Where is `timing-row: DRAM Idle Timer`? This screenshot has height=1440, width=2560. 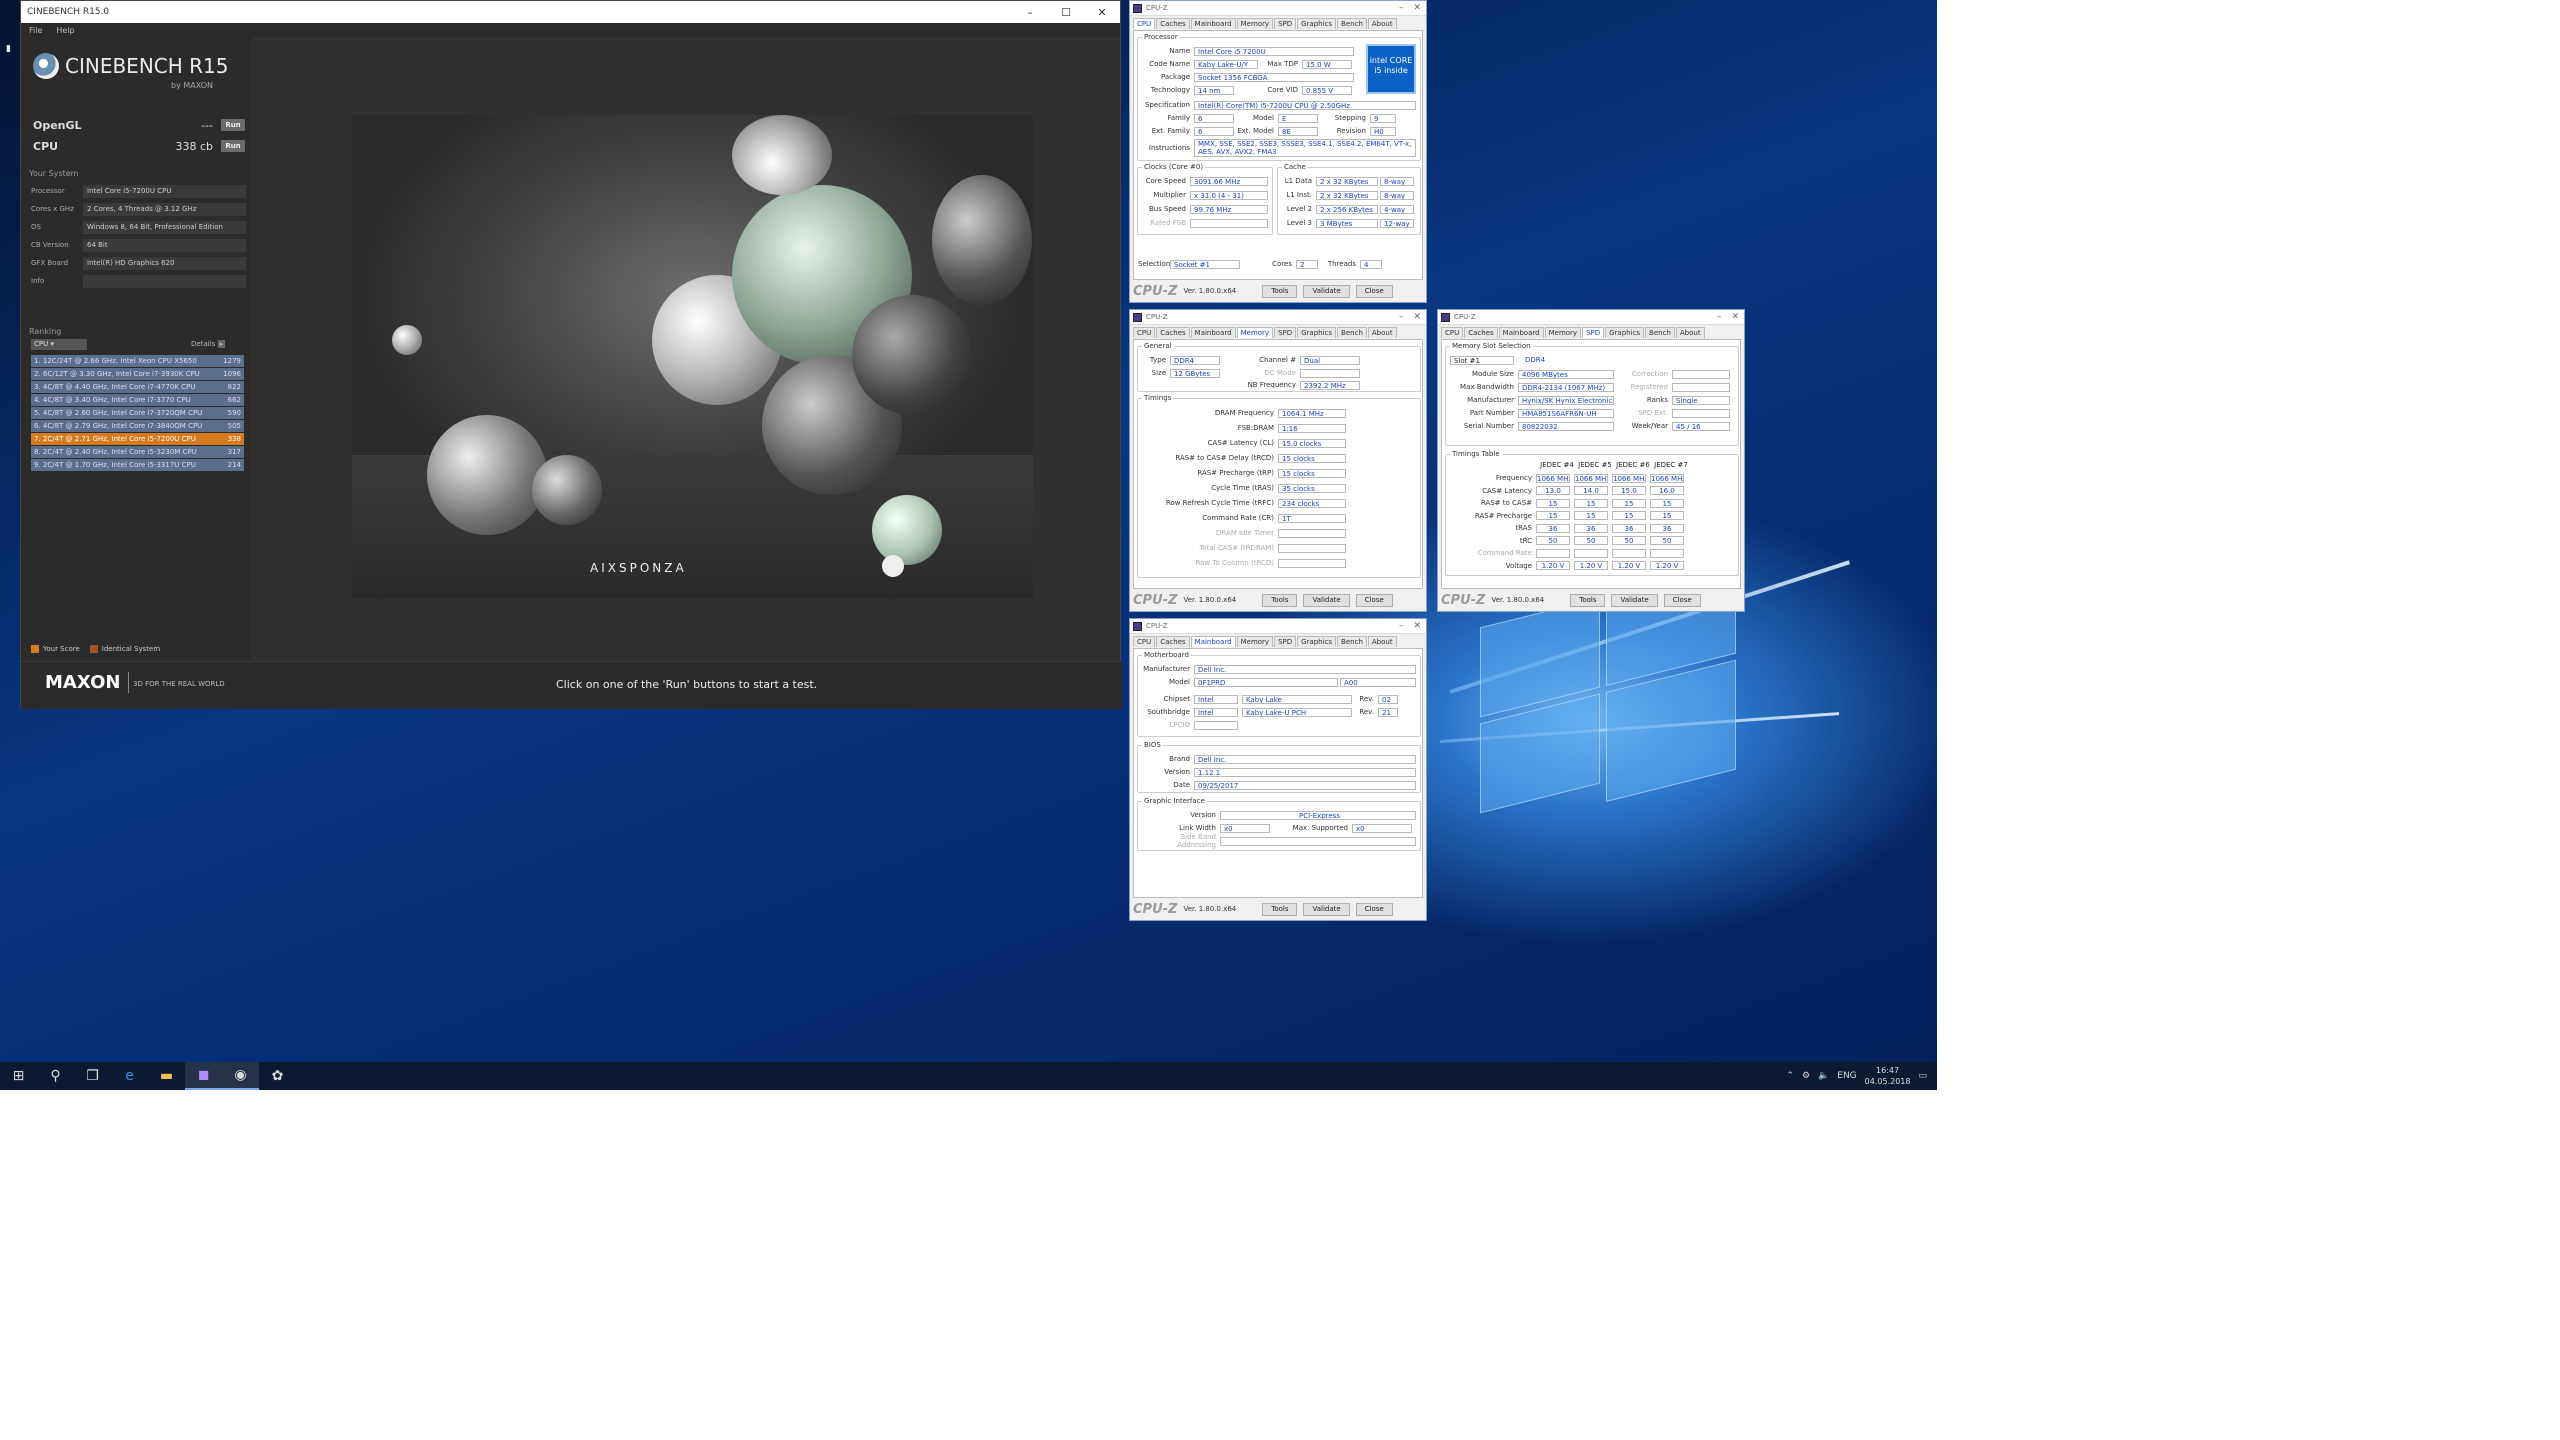 timing-row: DRAM Idle Timer is located at coordinates (1243, 533).